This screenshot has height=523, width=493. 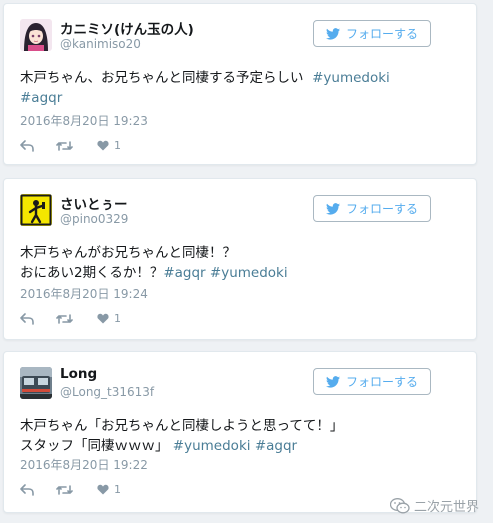 I want to click on tweet-body-line: おにあい2期くるか！？, so click(x=92, y=273).